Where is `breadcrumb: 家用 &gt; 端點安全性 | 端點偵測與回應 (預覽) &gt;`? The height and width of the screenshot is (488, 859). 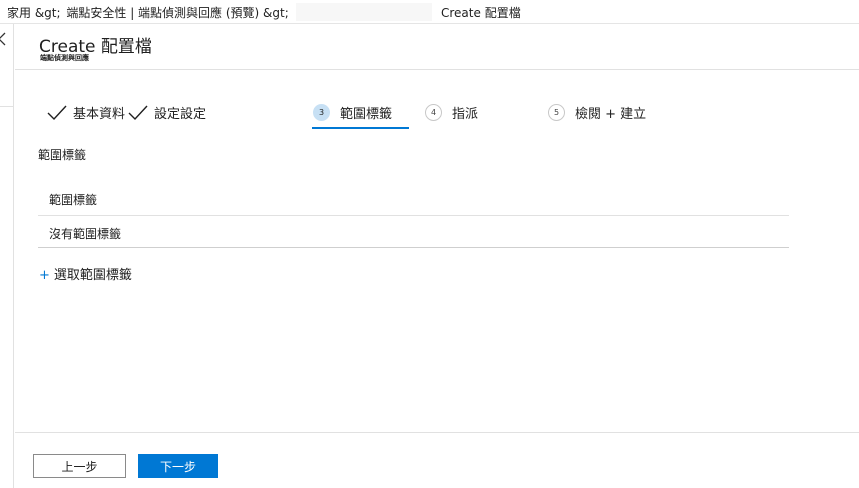
breadcrumb: 家用 &gt; 端點安全性 | 端點偵測與回應 (預覽) &gt; is located at coordinates (149, 12).